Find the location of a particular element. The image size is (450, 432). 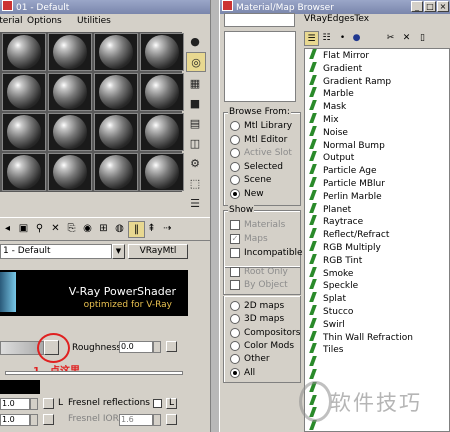

reflect-color-swatch is located at coordinates (20, 387).